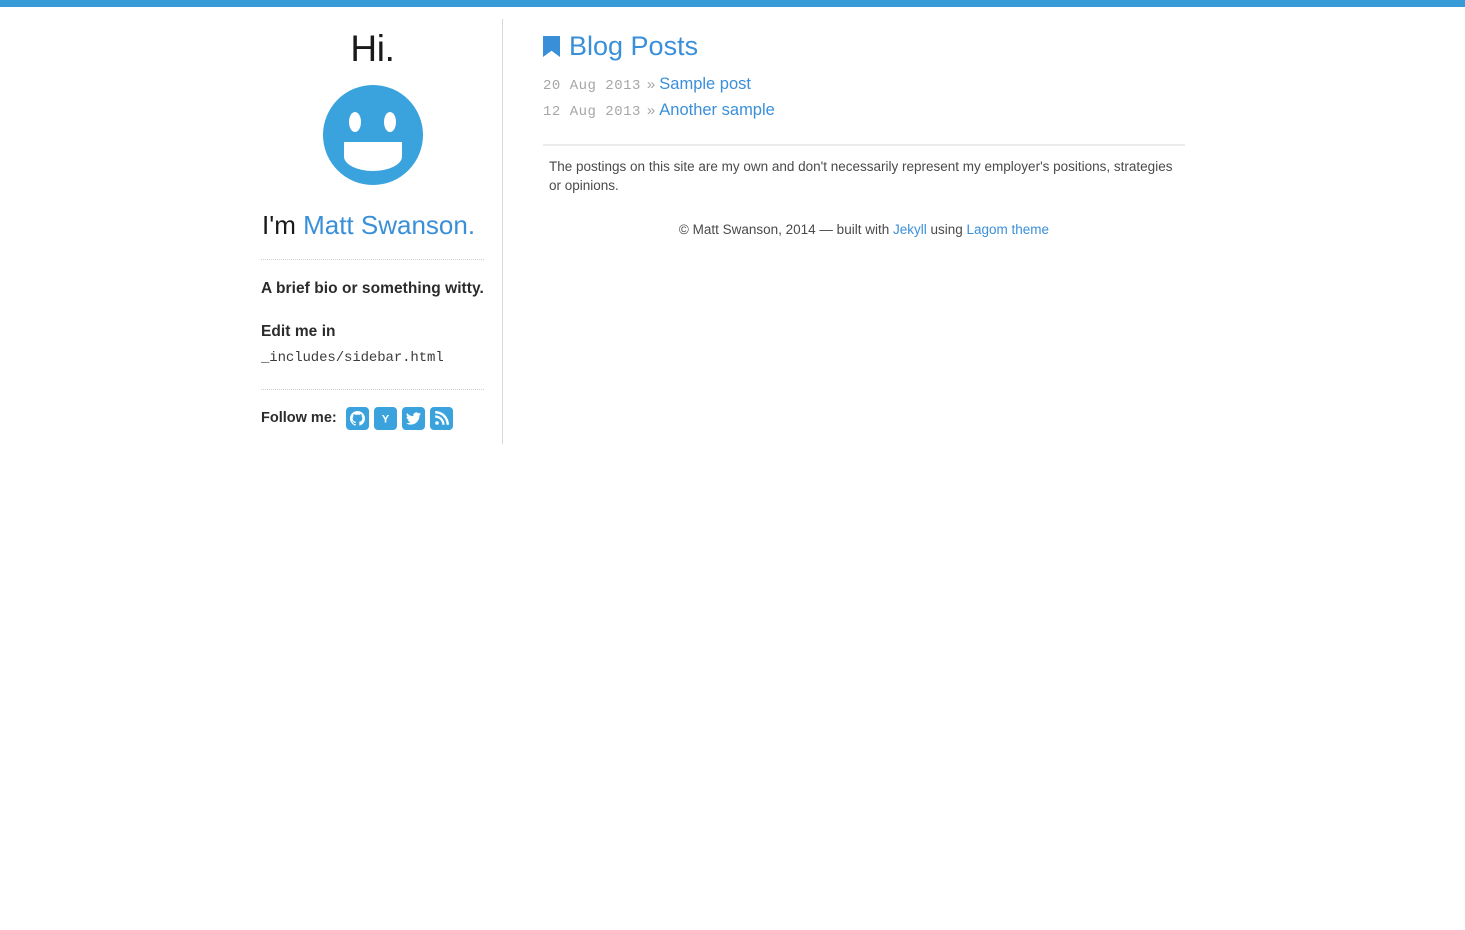 This screenshot has height=930, width=1465. What do you see at coordinates (864, 145) in the screenshot?
I see `content-divider` at bounding box center [864, 145].